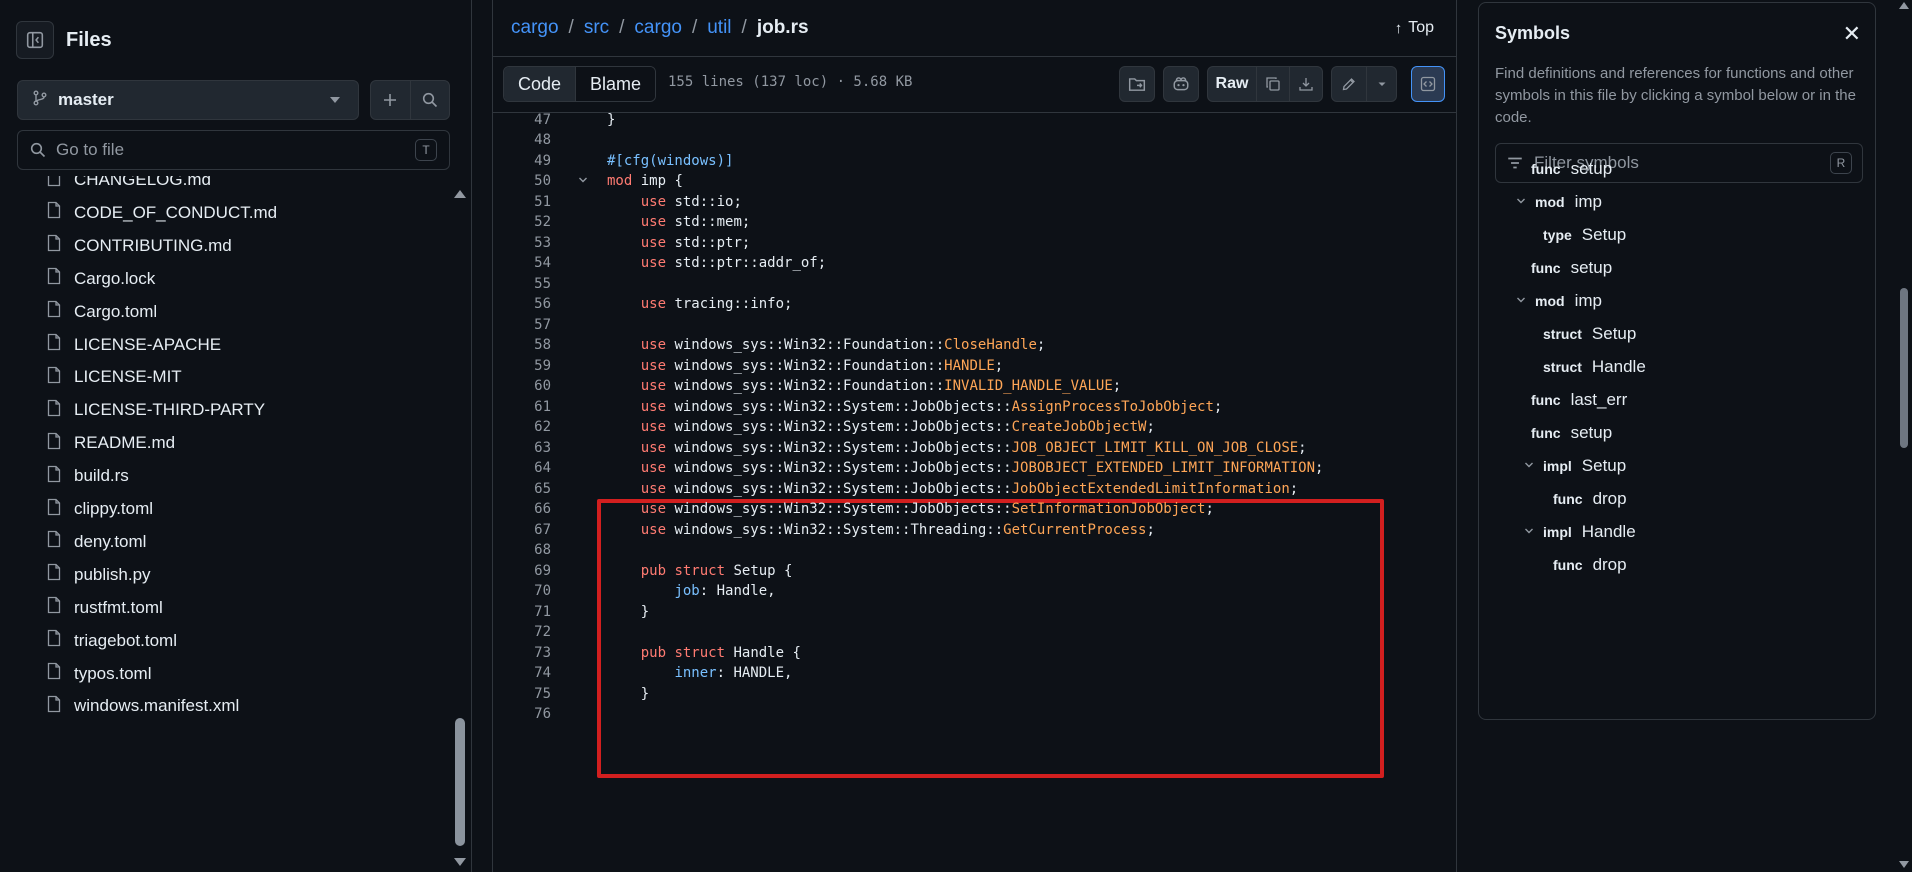 This screenshot has width=1912, height=872. I want to click on search-button, so click(429, 100).